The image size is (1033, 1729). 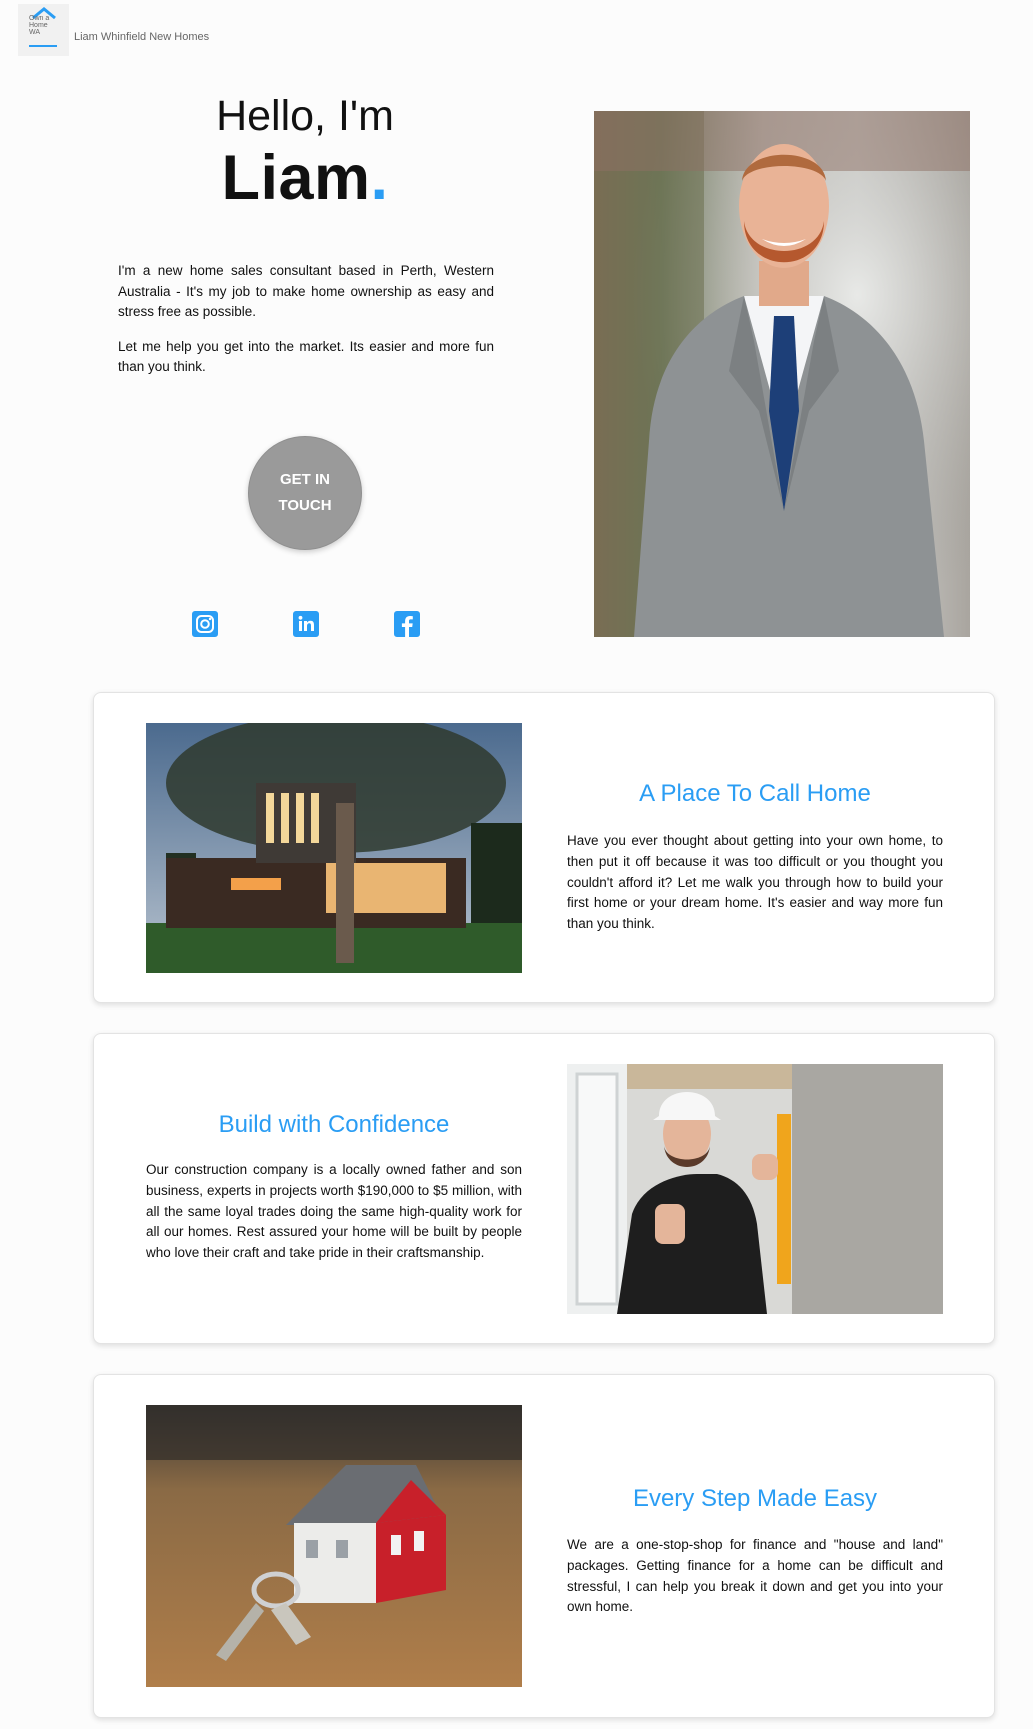 What do you see at coordinates (39, 25) in the screenshot?
I see `logo-wordmark: Own a Home WA` at bounding box center [39, 25].